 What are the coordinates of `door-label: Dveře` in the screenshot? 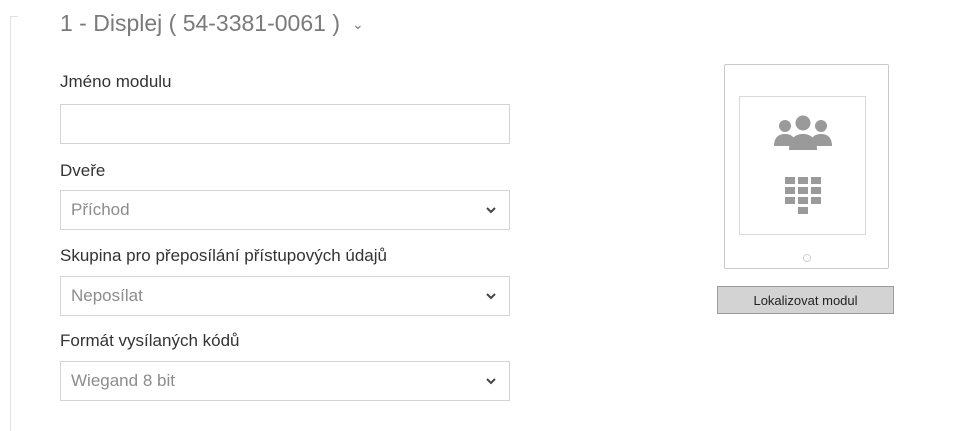 It's located at (83, 170).